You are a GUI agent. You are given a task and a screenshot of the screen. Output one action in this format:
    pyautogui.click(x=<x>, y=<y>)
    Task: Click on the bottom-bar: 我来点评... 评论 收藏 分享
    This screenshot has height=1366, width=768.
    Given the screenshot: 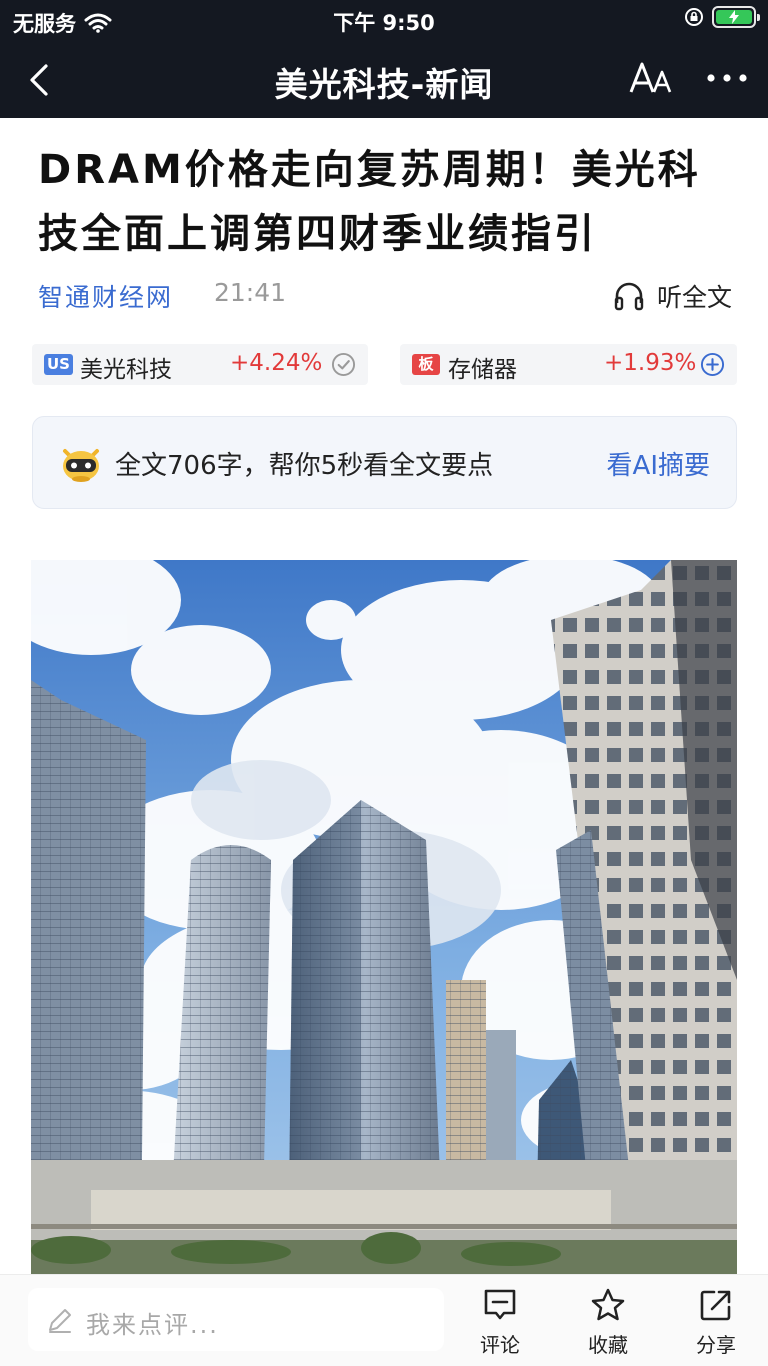 What is the action you would take?
    pyautogui.click(x=384, y=1320)
    